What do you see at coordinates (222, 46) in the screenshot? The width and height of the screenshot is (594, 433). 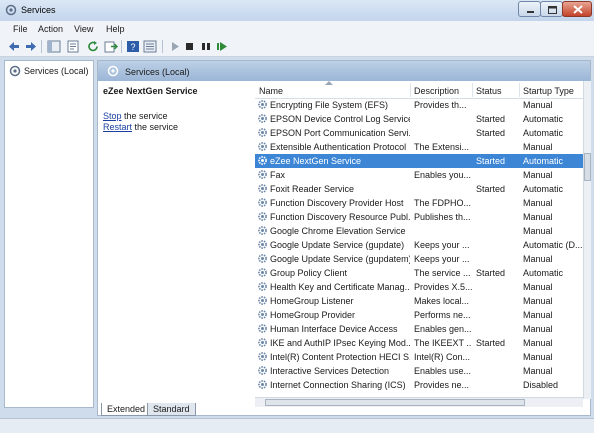 I see `restart-icon` at bounding box center [222, 46].